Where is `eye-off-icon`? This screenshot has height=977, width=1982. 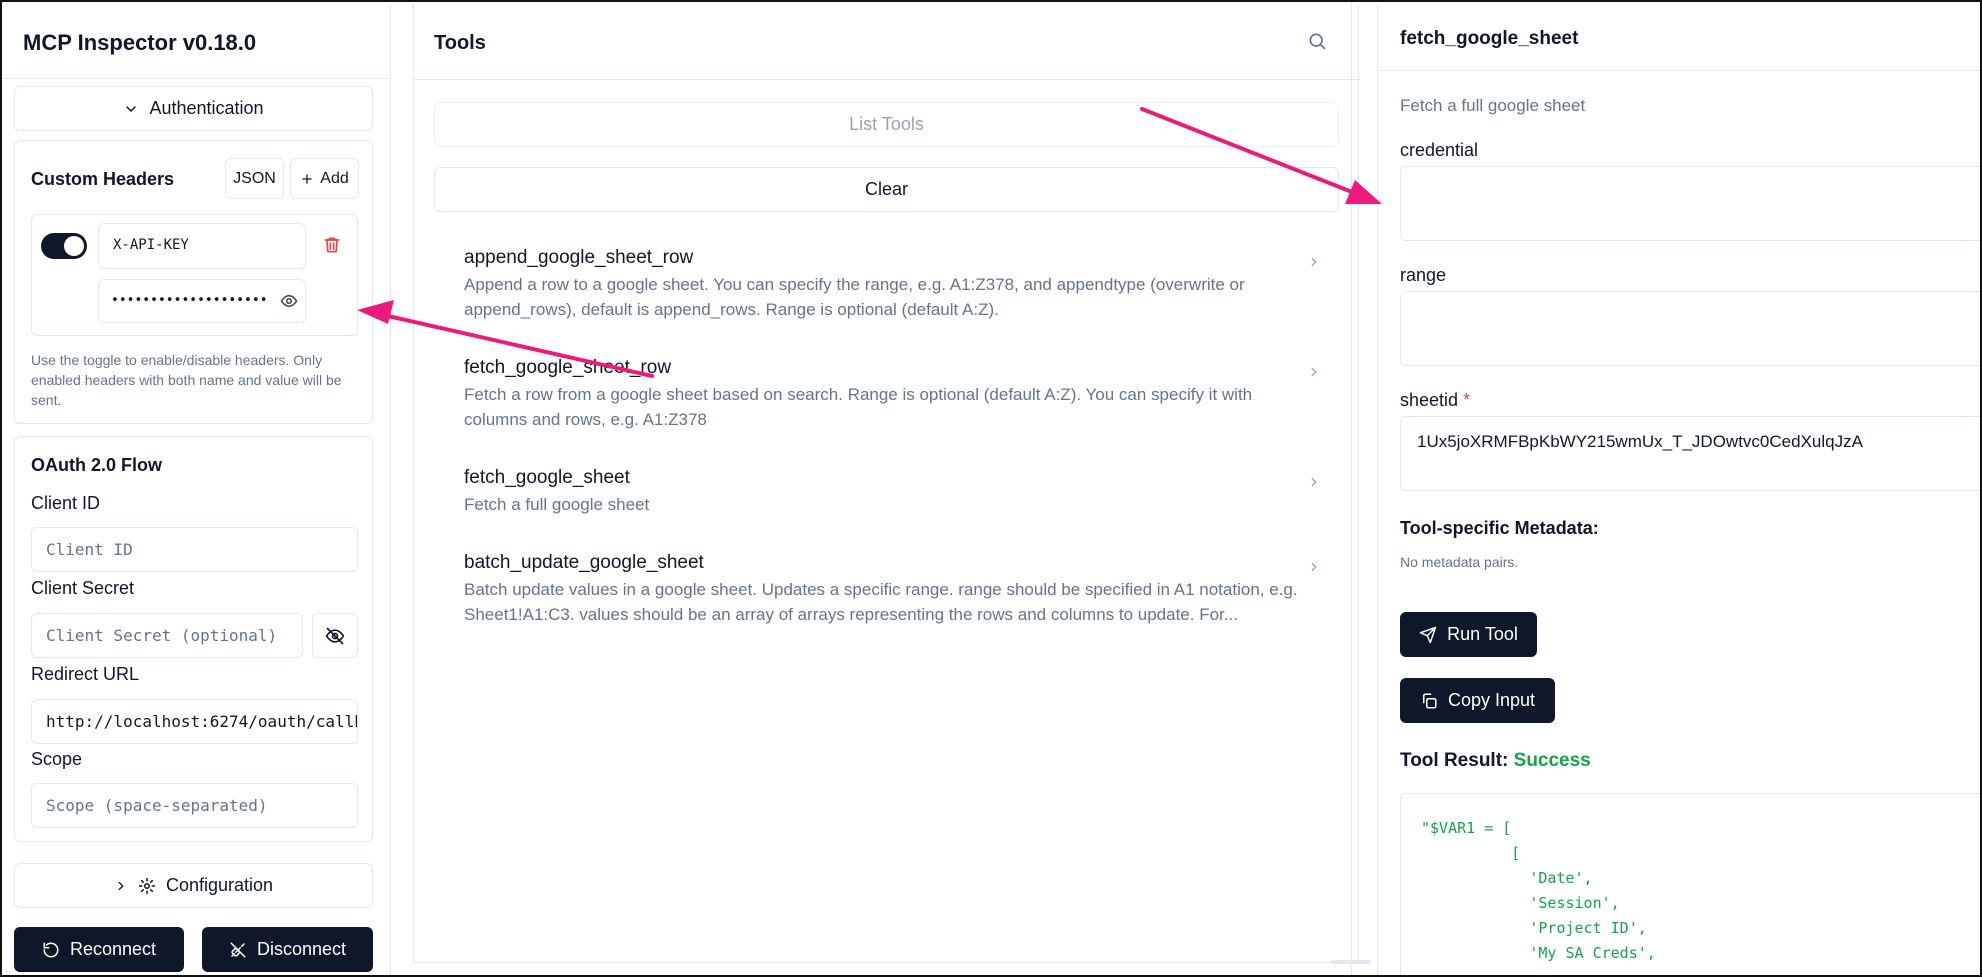
eye-off-icon is located at coordinates (335, 635).